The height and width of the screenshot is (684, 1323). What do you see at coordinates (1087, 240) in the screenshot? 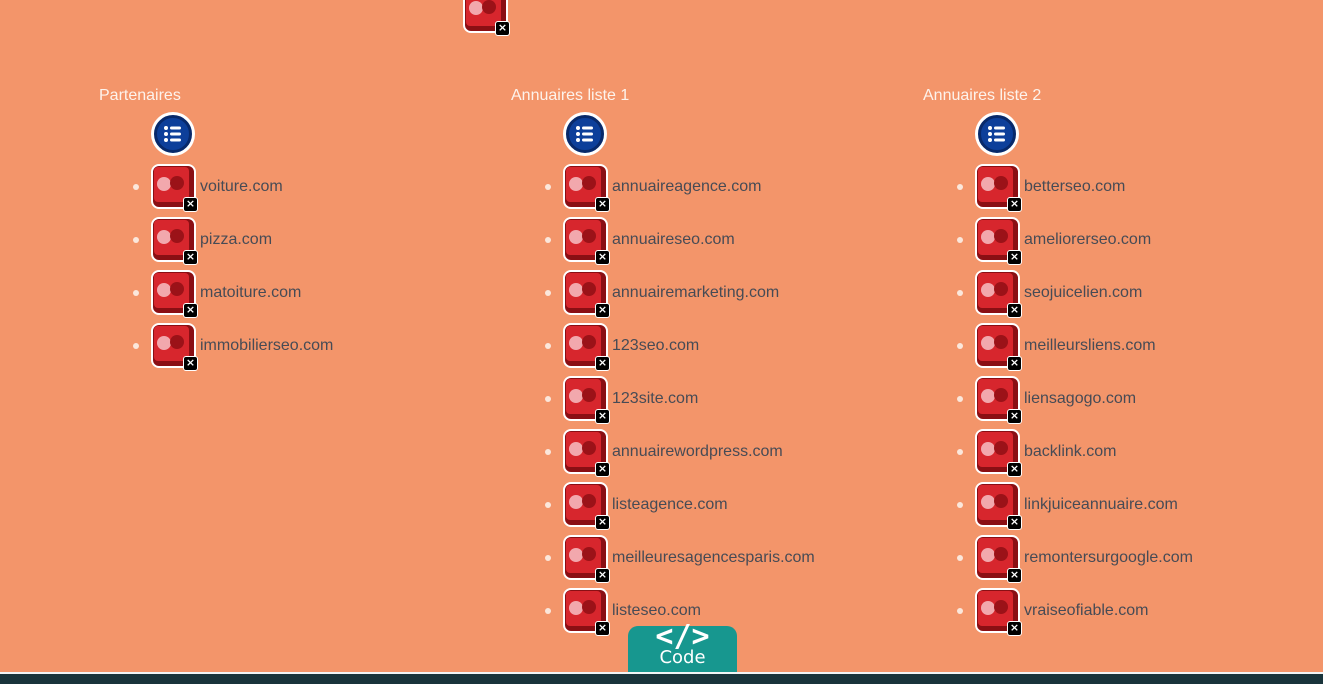
I see `link-text: ameliorerseo.com` at bounding box center [1087, 240].